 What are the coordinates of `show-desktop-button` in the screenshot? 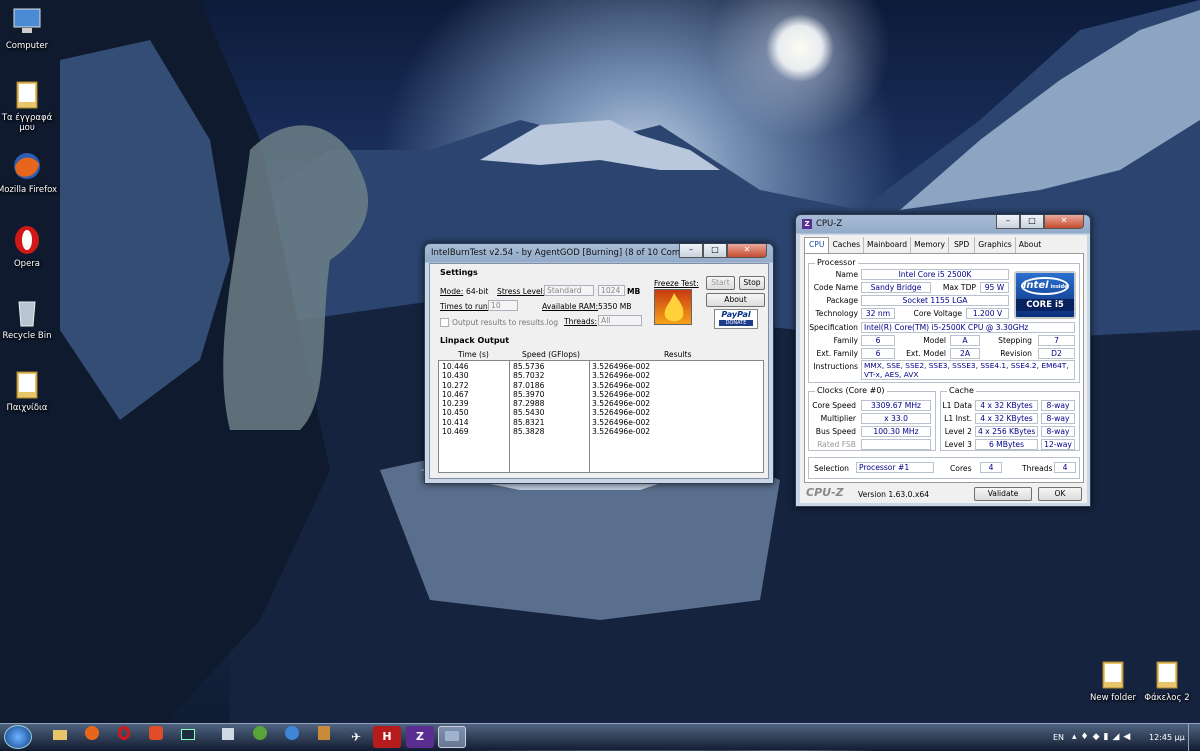 It's located at (1194, 737).